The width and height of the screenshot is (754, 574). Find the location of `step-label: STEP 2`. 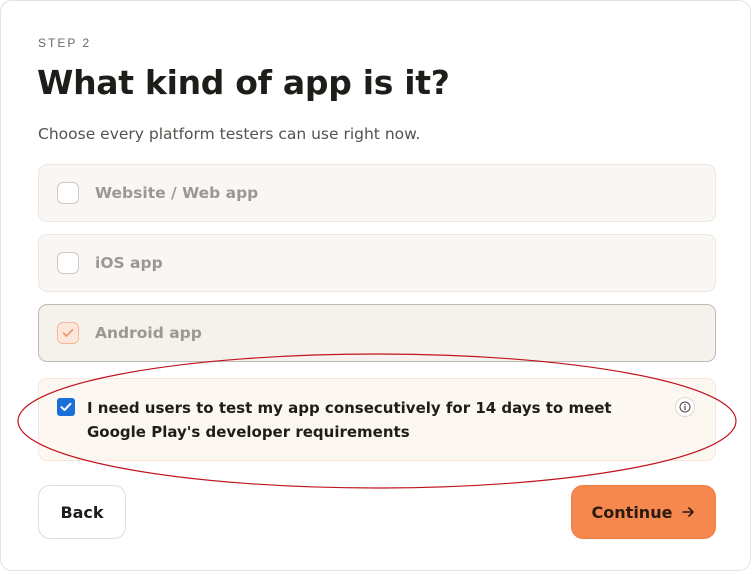

step-label: STEP 2 is located at coordinates (65, 43).